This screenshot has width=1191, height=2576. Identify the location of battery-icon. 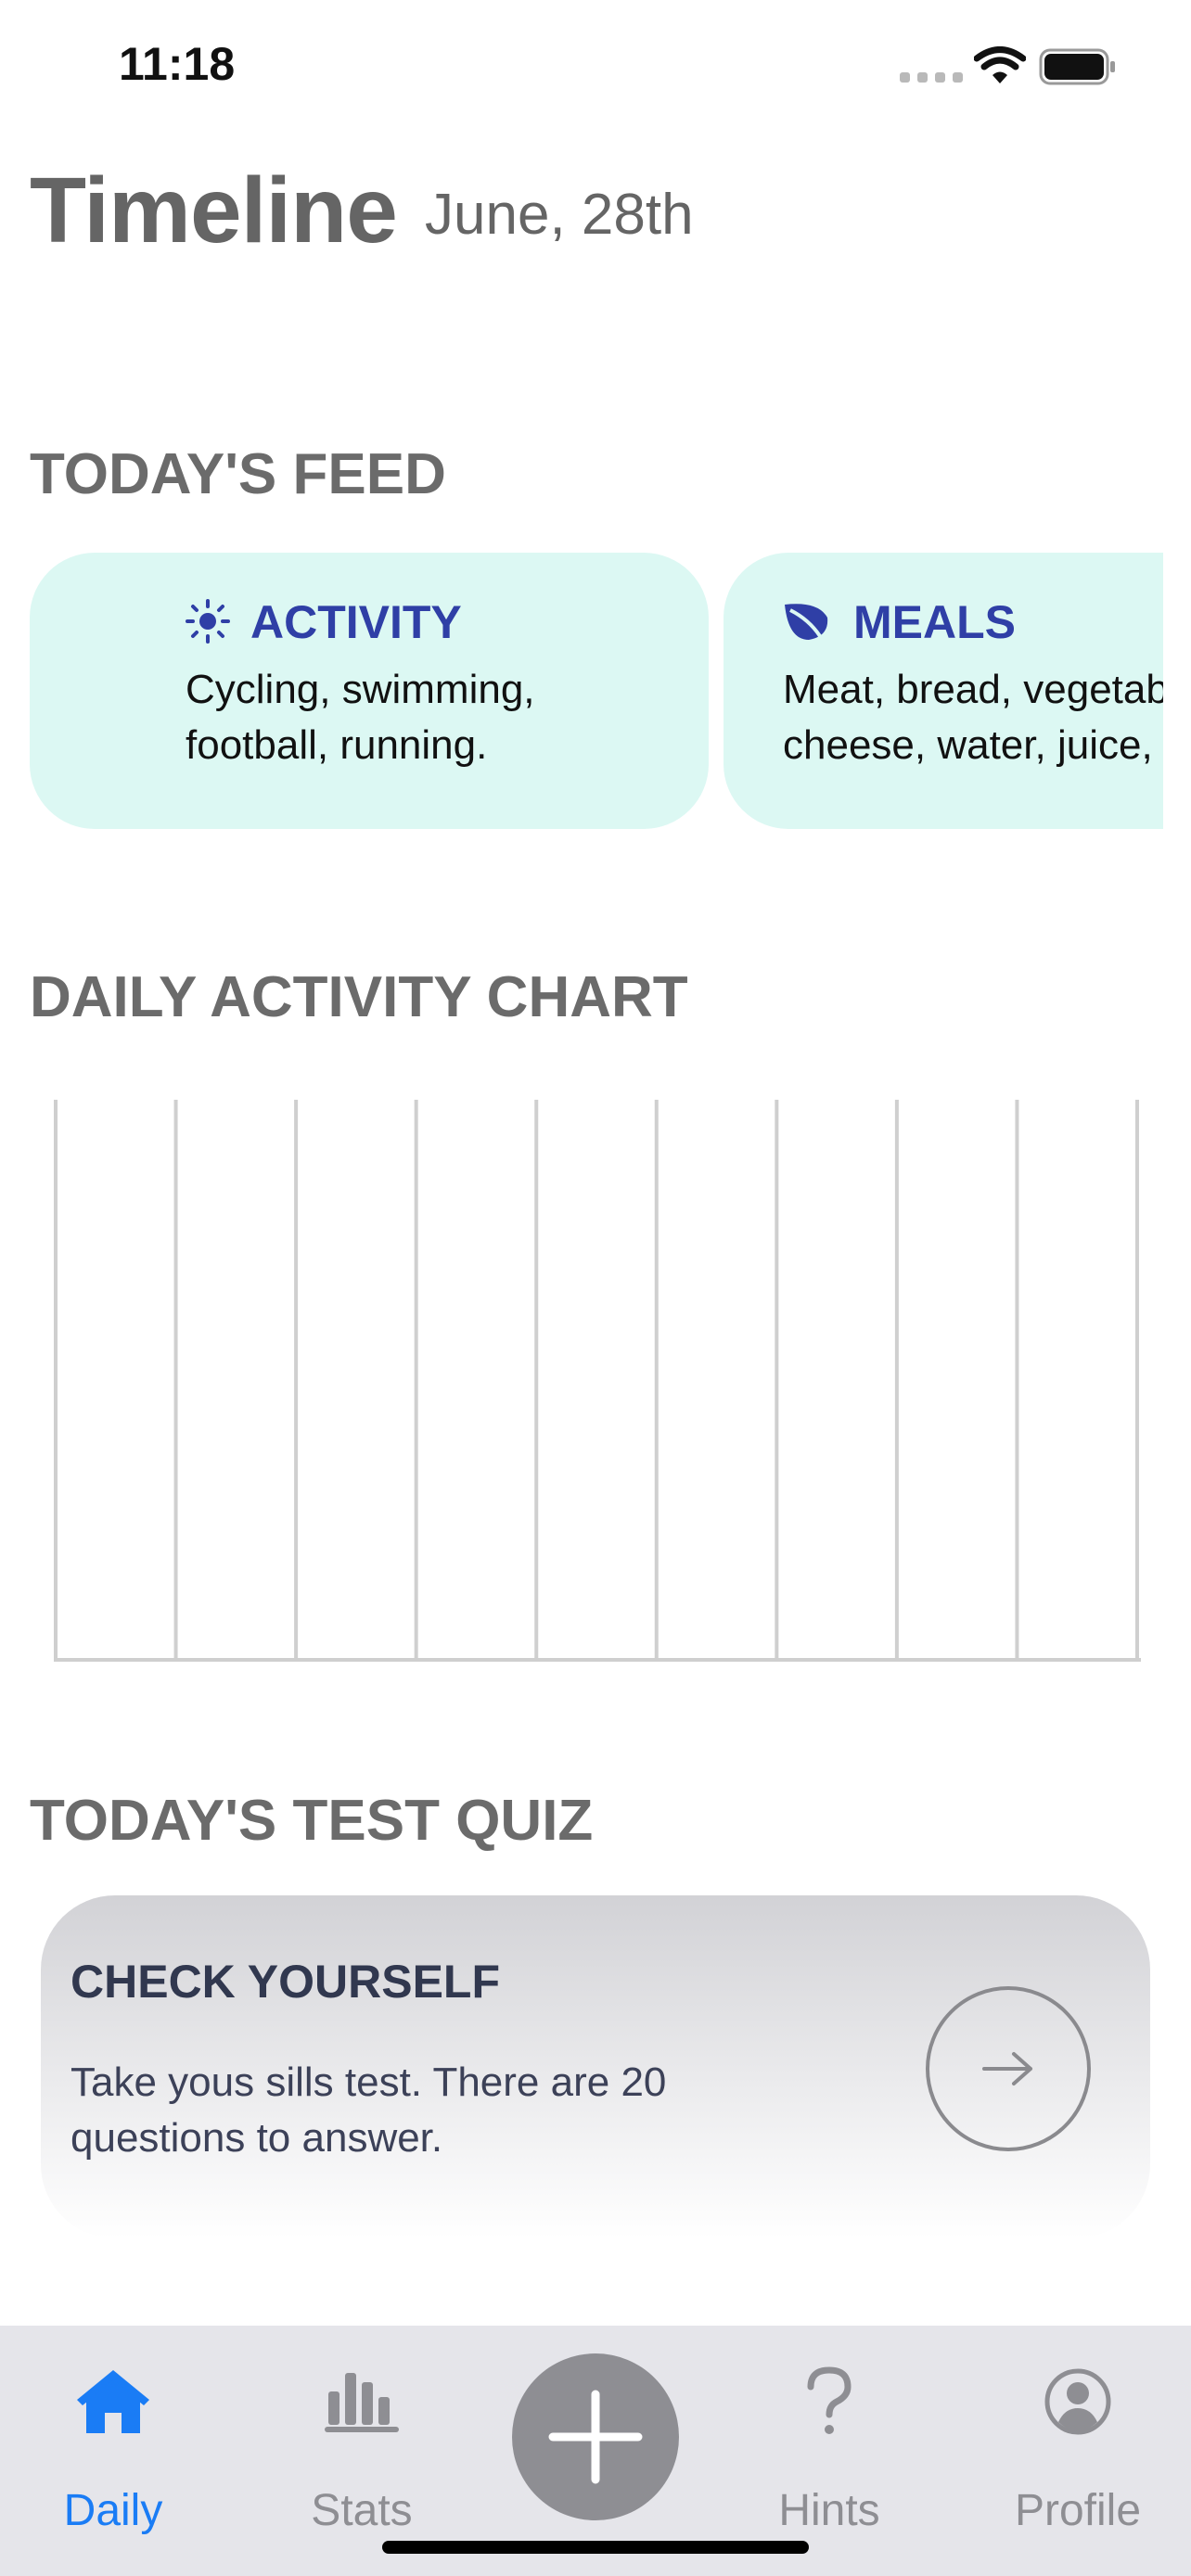
(1077, 66).